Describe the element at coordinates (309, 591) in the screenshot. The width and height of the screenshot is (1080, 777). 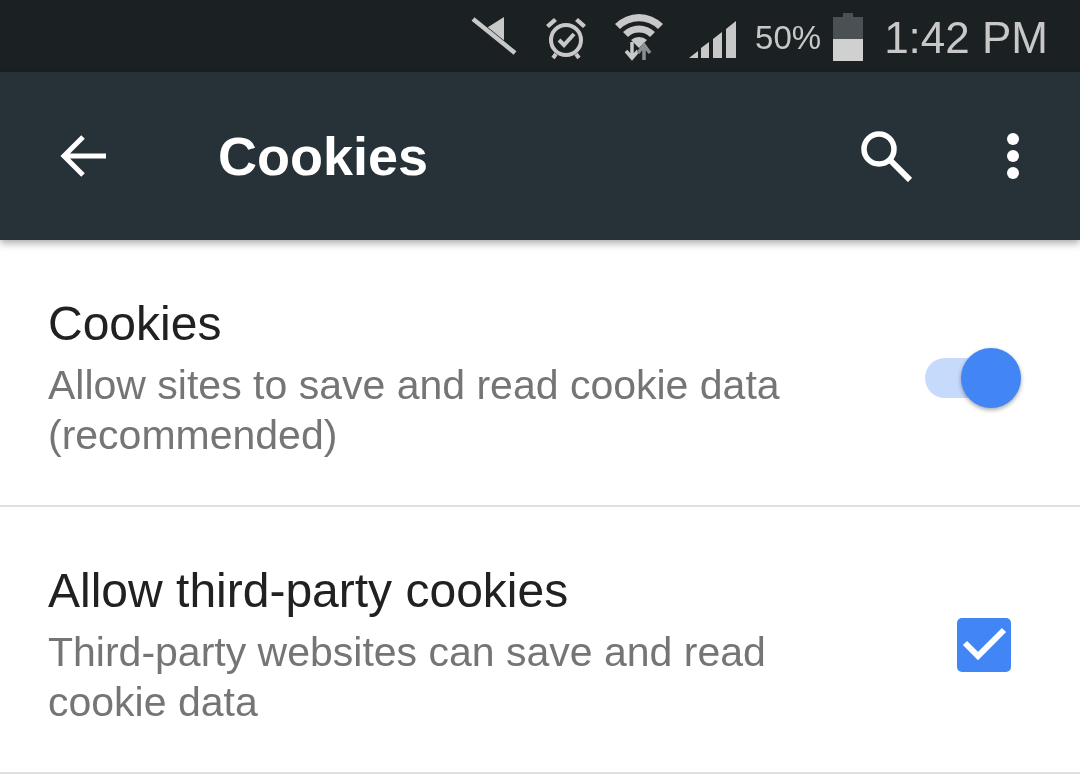
I see `setting-title: Allow third-party cookies` at that location.